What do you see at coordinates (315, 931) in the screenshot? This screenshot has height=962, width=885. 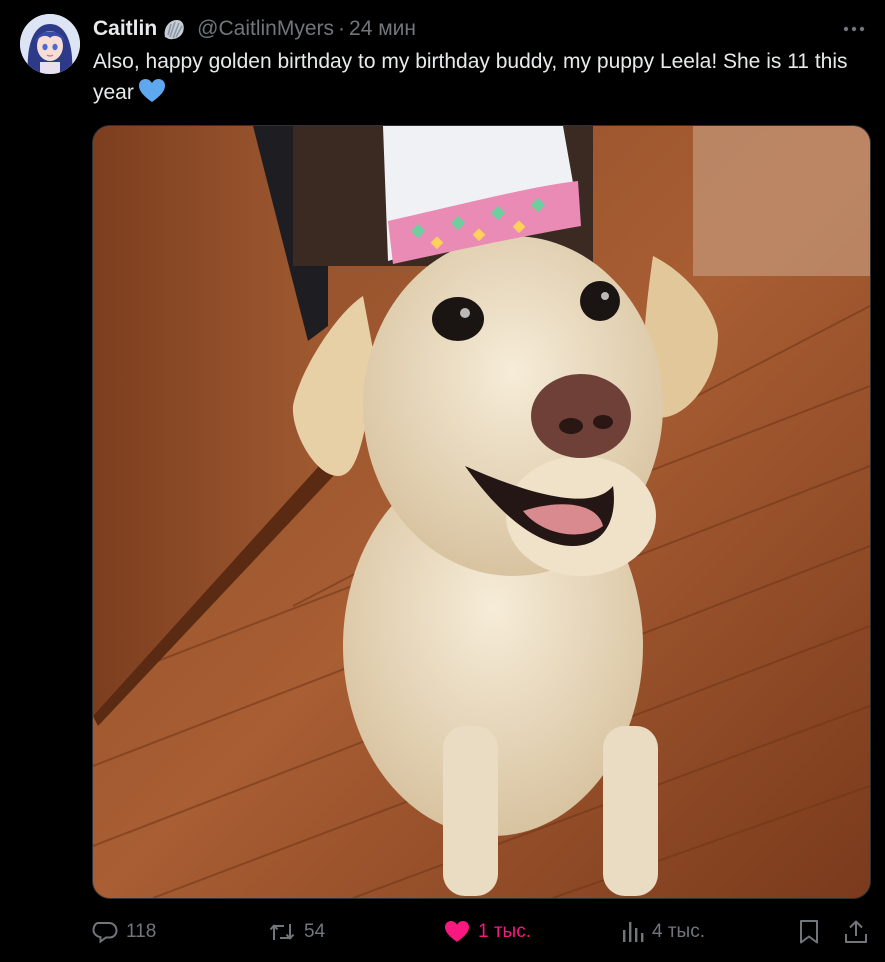 I see `repost-count: 54` at bounding box center [315, 931].